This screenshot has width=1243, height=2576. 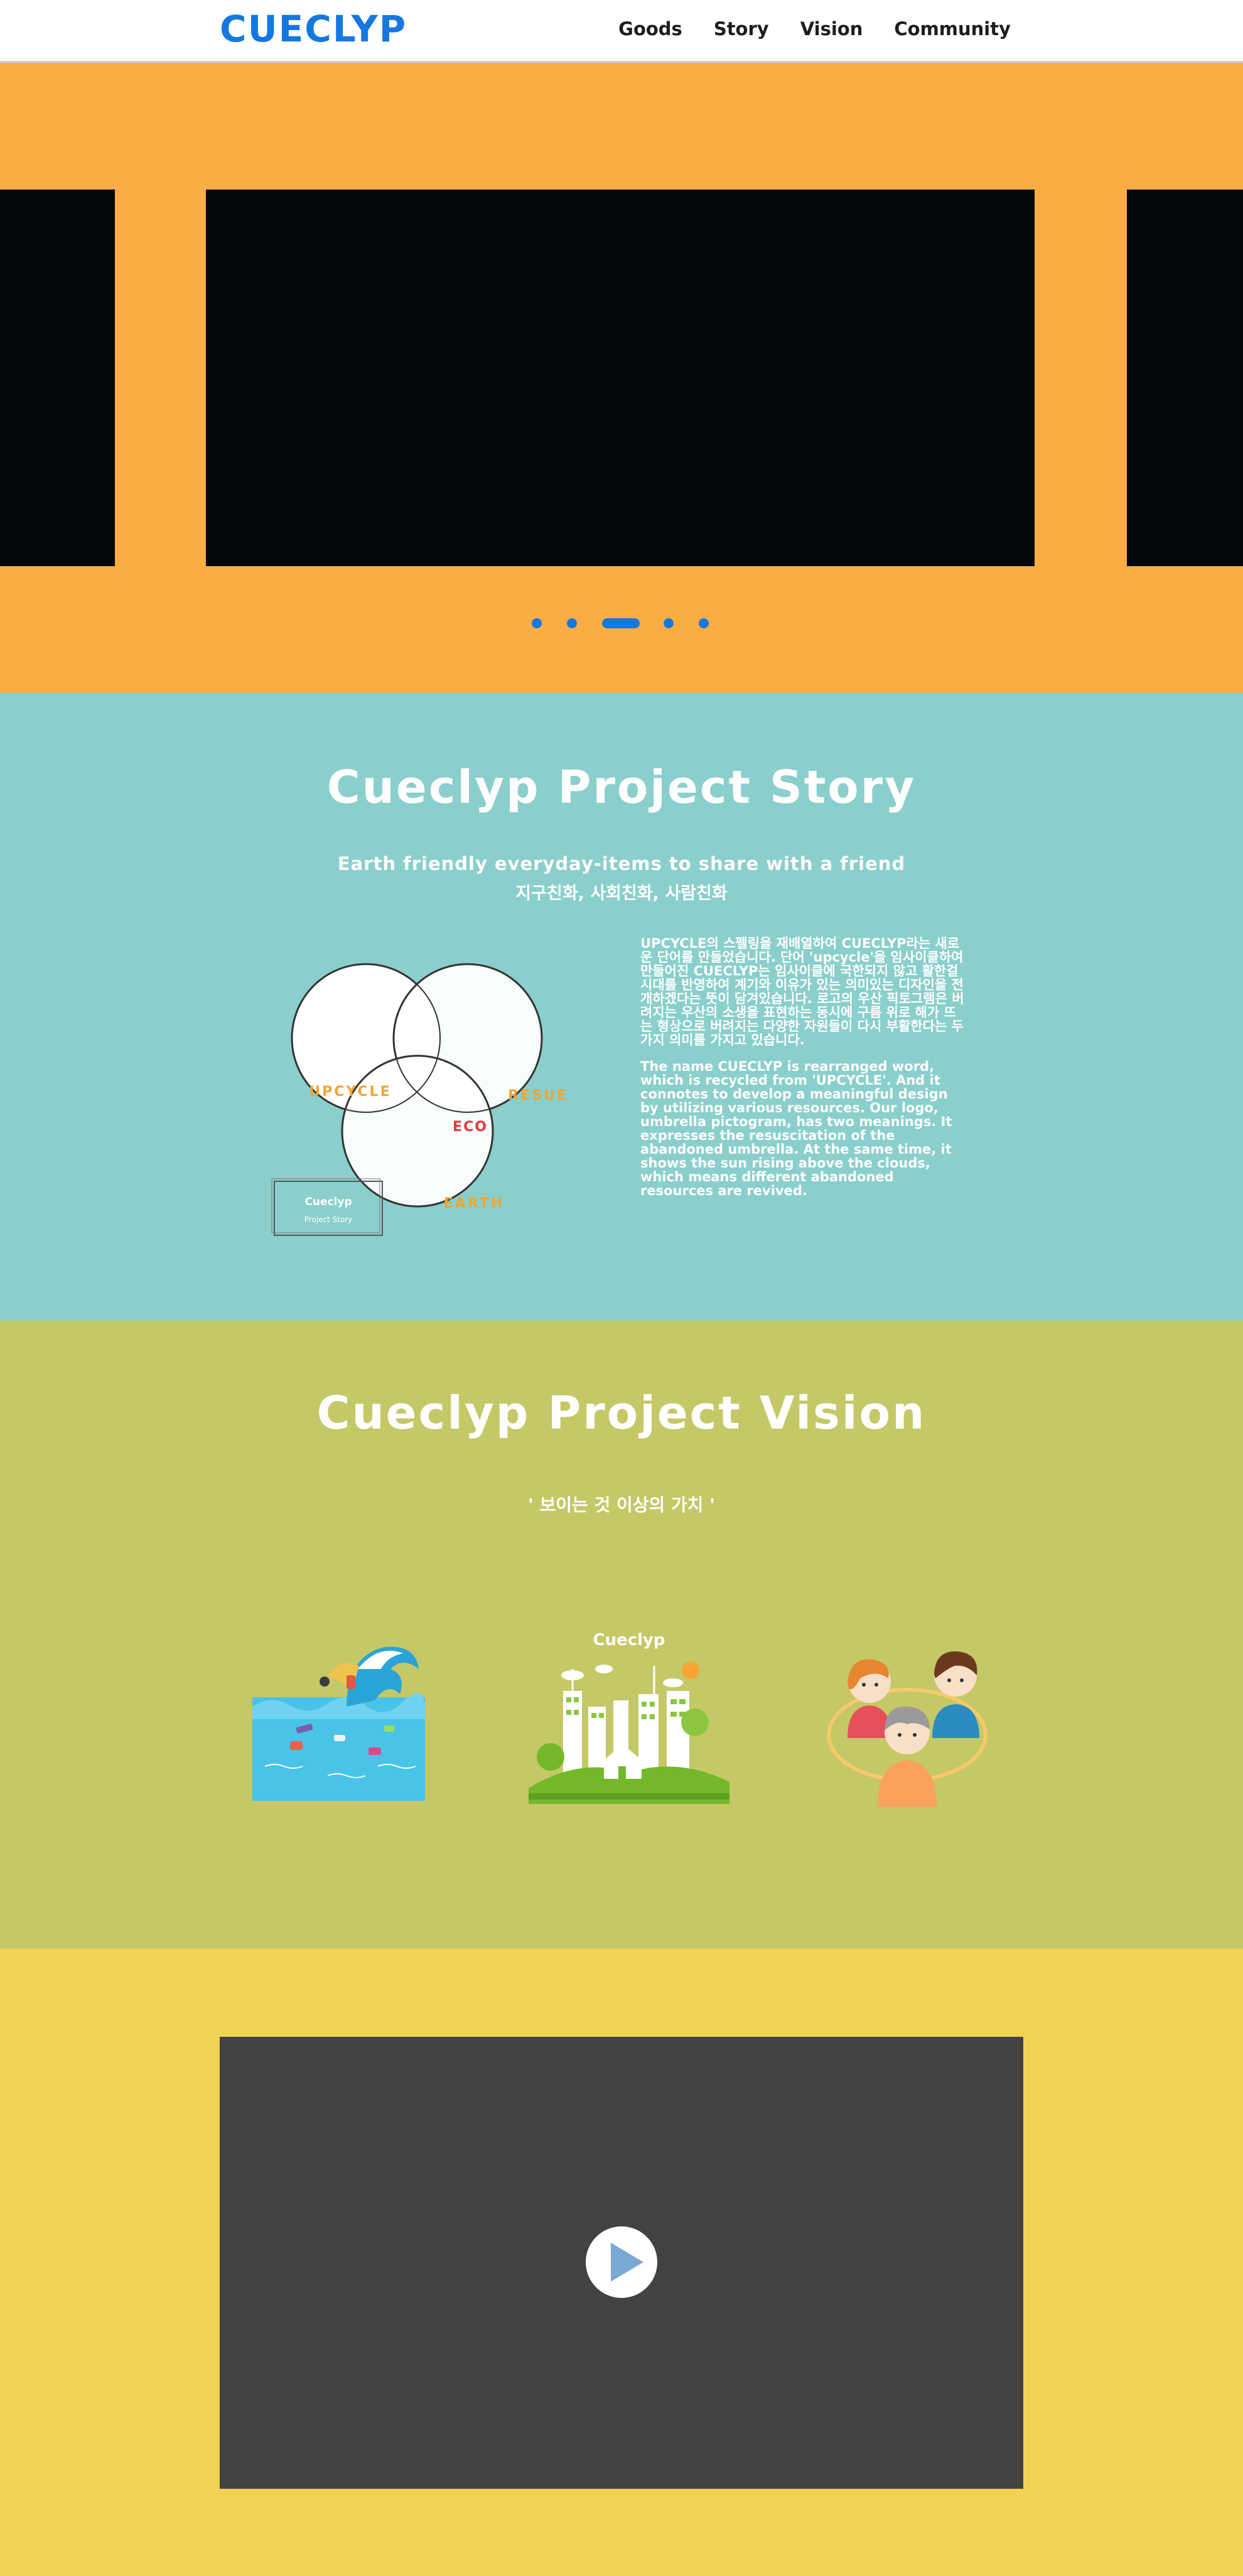 I want to click on vision-tagline: ' 보이는 것 이상의 가치 ', so click(x=621, y=1505).